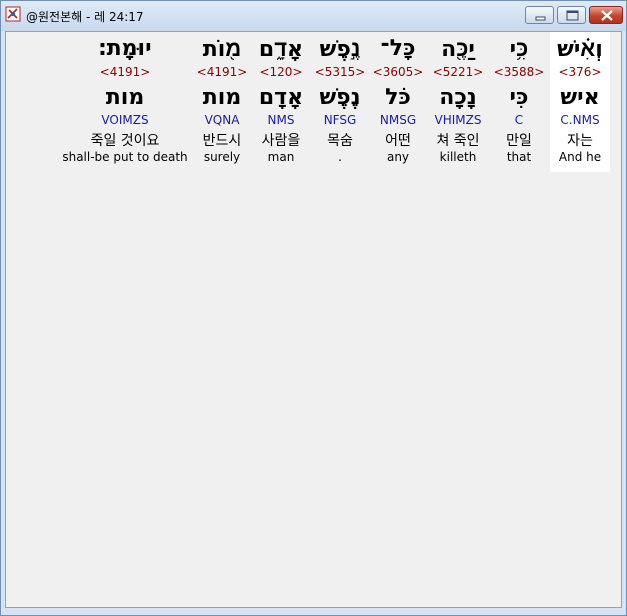  Describe the element at coordinates (398, 157) in the screenshot. I see `english-gloss: any` at that location.